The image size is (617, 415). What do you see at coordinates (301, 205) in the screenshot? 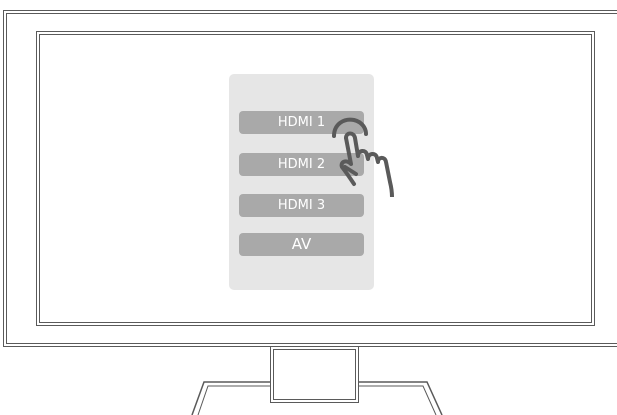
I see `input-option-hdmi-3: HDMI 3` at bounding box center [301, 205].